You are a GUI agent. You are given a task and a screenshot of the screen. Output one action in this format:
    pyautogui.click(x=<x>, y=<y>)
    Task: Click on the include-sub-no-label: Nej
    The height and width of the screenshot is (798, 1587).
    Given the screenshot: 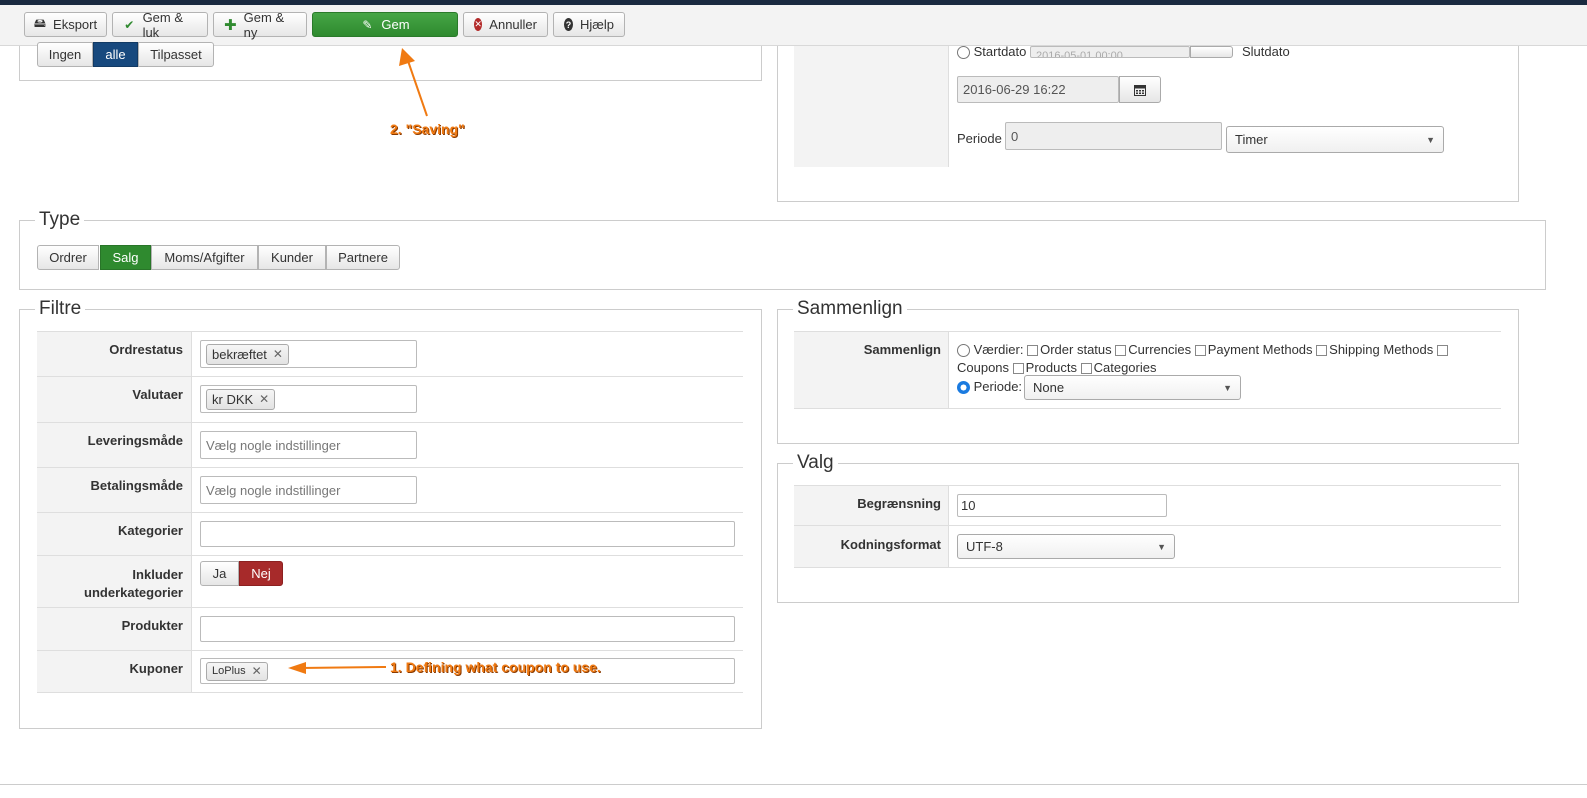 What is the action you would take?
    pyautogui.click(x=261, y=573)
    